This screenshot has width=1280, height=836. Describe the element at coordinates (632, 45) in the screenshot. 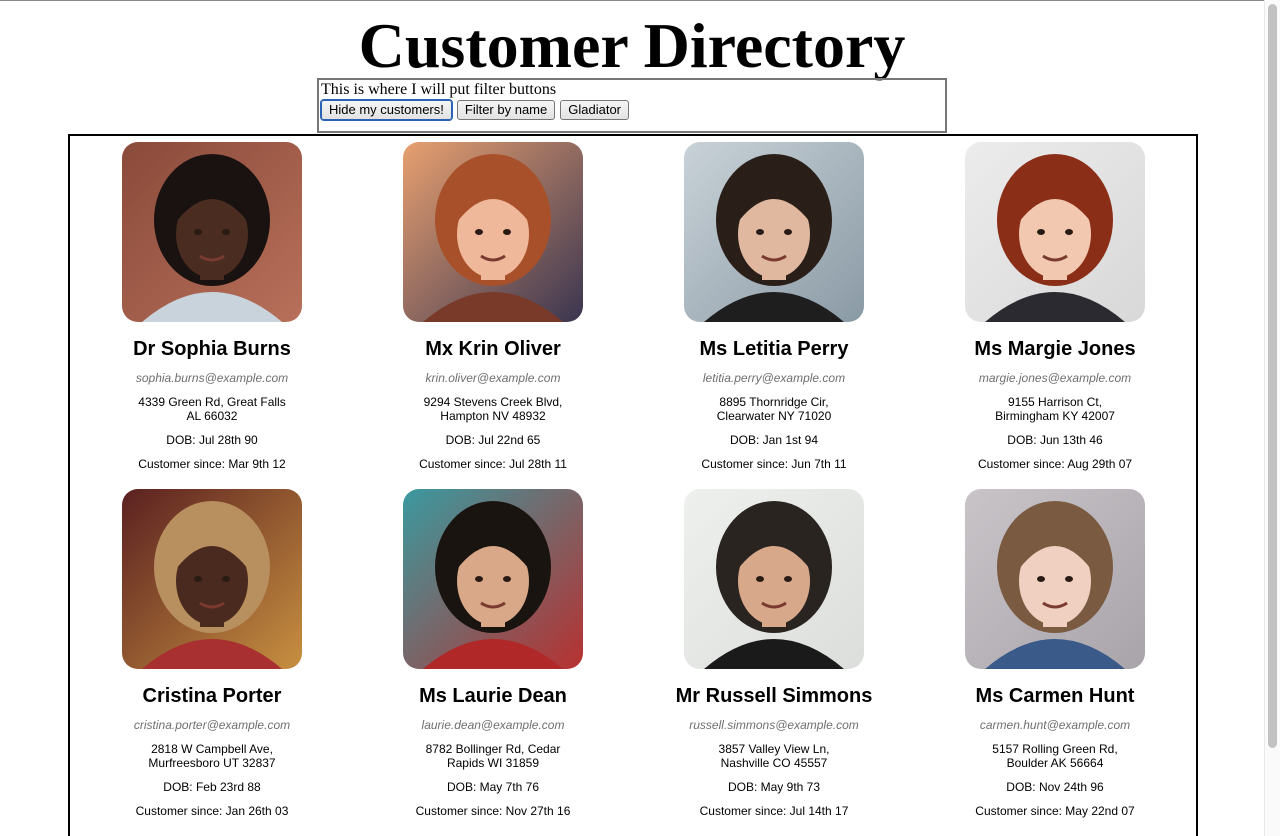

I see `page-title: Customer Directory` at that location.